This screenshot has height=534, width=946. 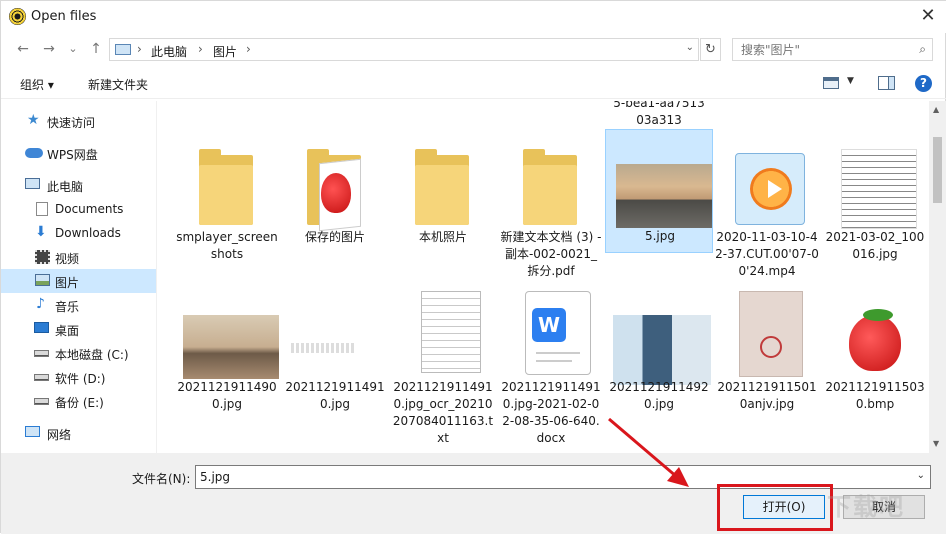 I want to click on sidebar-item-videos: 视频, so click(x=78, y=257).